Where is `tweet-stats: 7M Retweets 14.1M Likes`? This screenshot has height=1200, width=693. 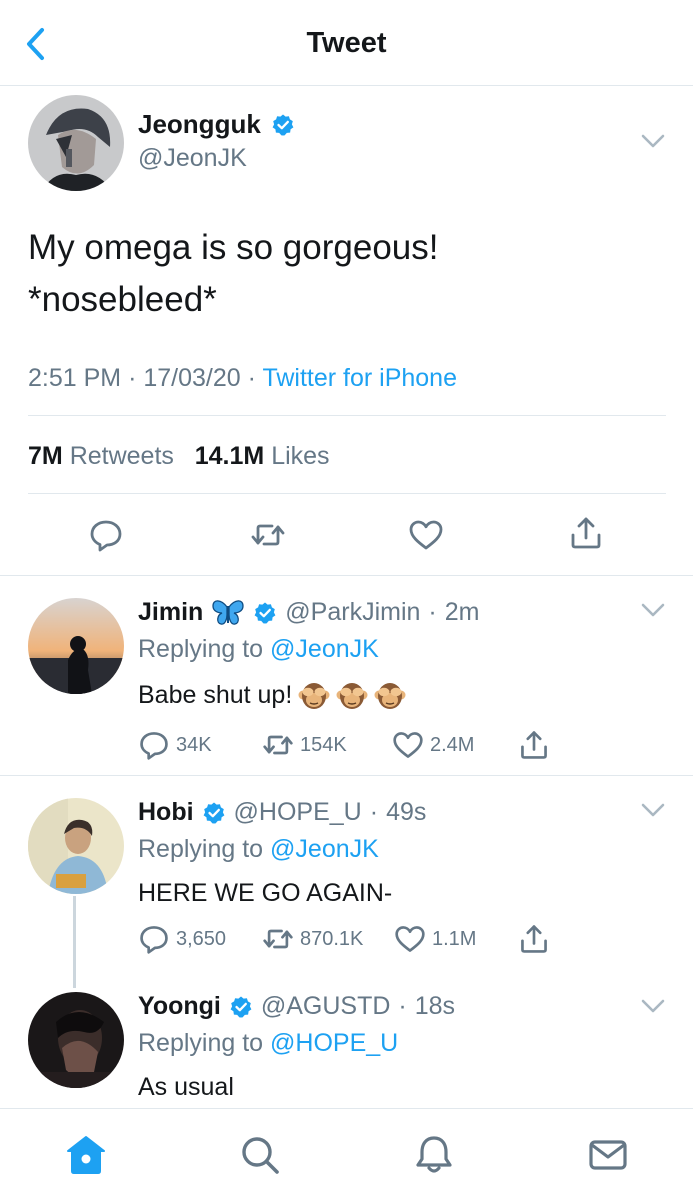
tweet-stats: 7M Retweets 14.1M Likes is located at coordinates (179, 456).